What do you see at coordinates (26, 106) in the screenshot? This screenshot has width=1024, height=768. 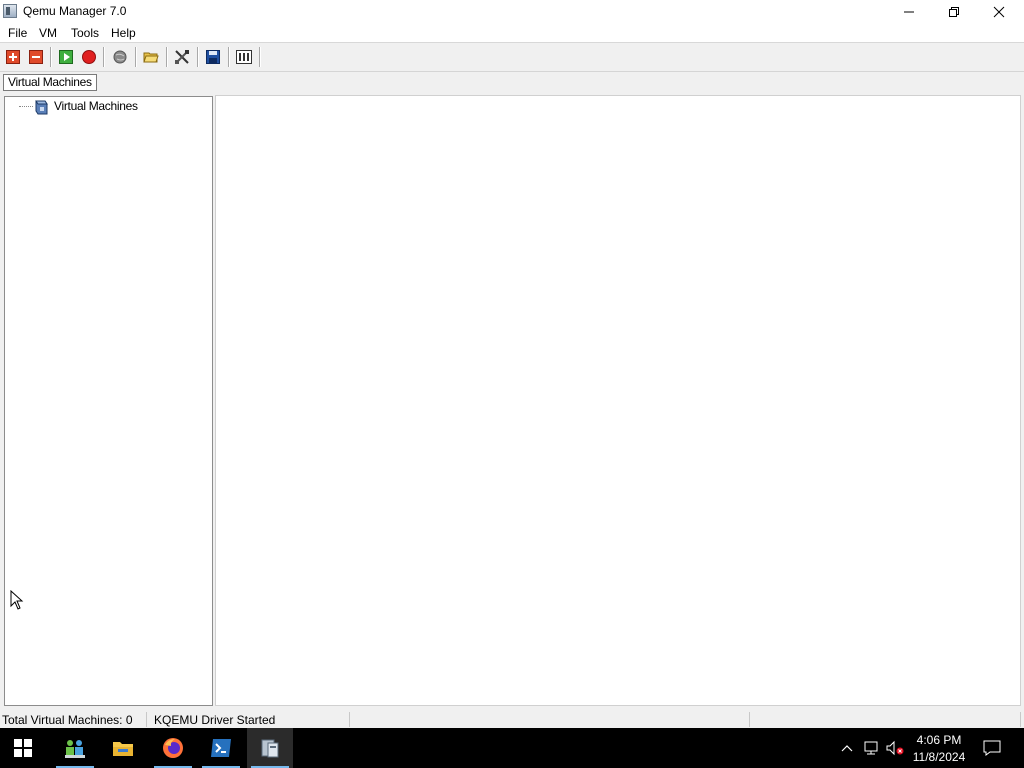 I see `tree-connector` at bounding box center [26, 106].